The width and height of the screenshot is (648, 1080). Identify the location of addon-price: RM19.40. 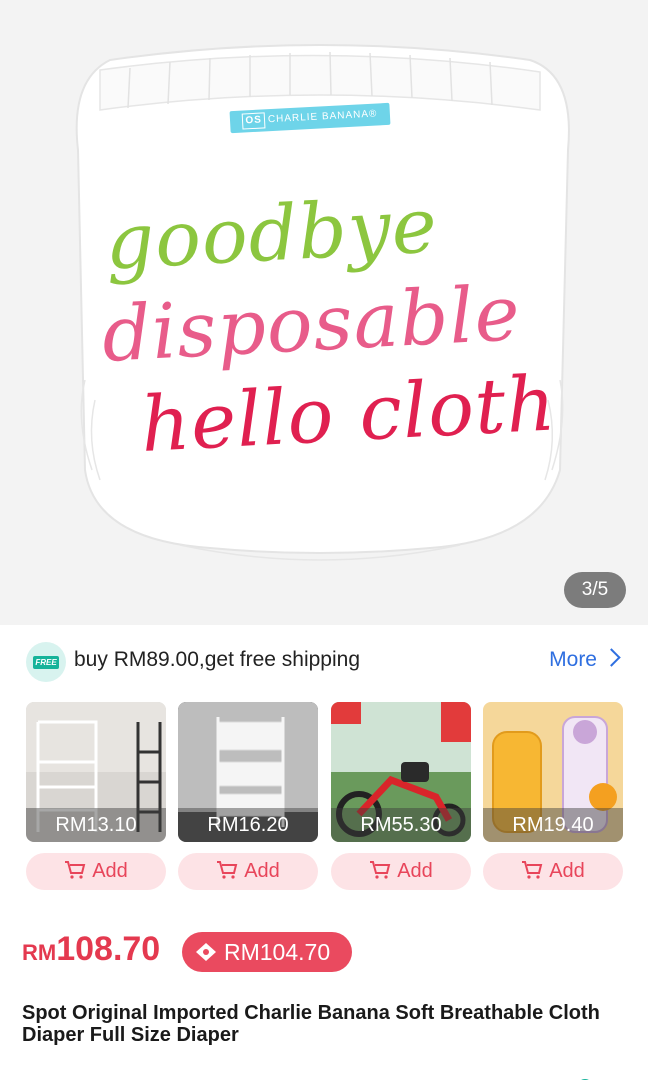
(553, 825).